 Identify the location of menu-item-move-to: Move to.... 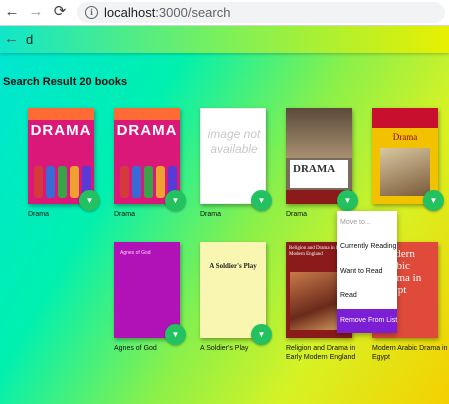
(355, 222).